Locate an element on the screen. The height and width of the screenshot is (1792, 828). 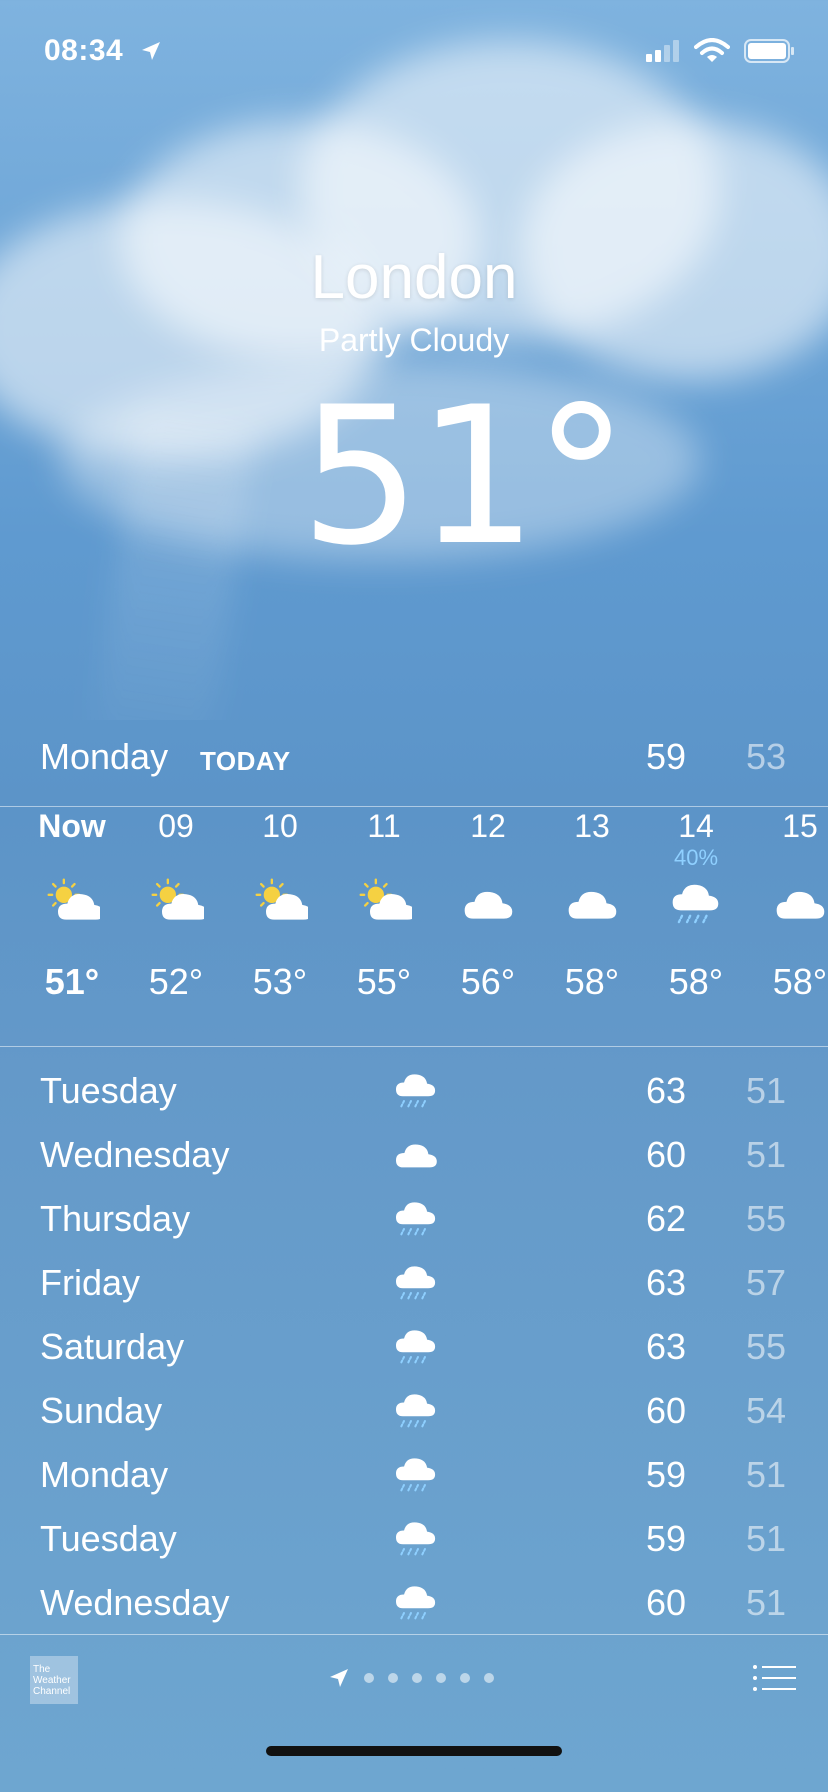
hour-label: 13 is located at coordinates (592, 826).